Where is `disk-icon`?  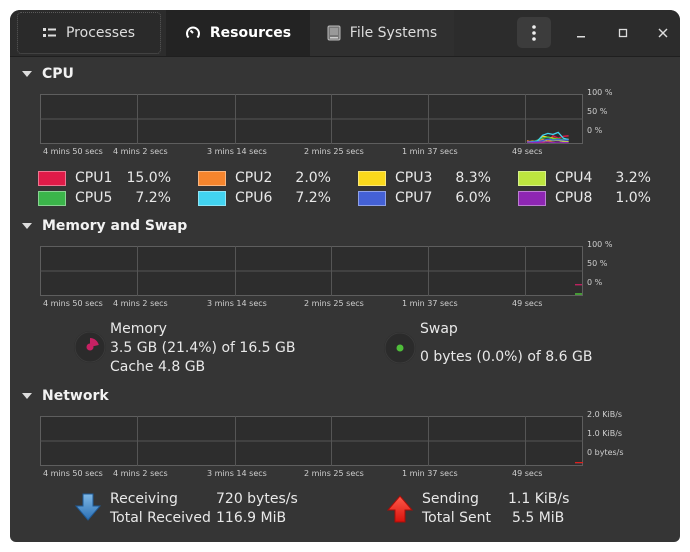
disk-icon is located at coordinates (334, 33).